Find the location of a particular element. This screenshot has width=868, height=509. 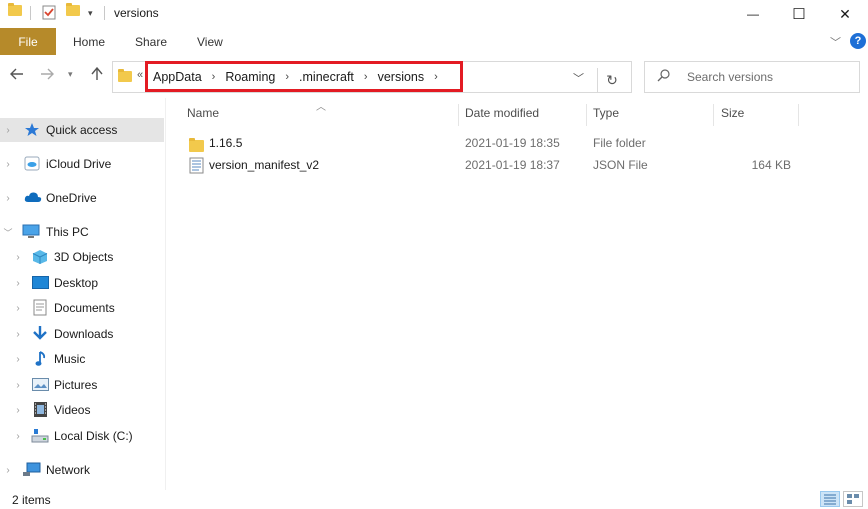

sidebar-item-videos: › Videos is located at coordinates (82, 410).